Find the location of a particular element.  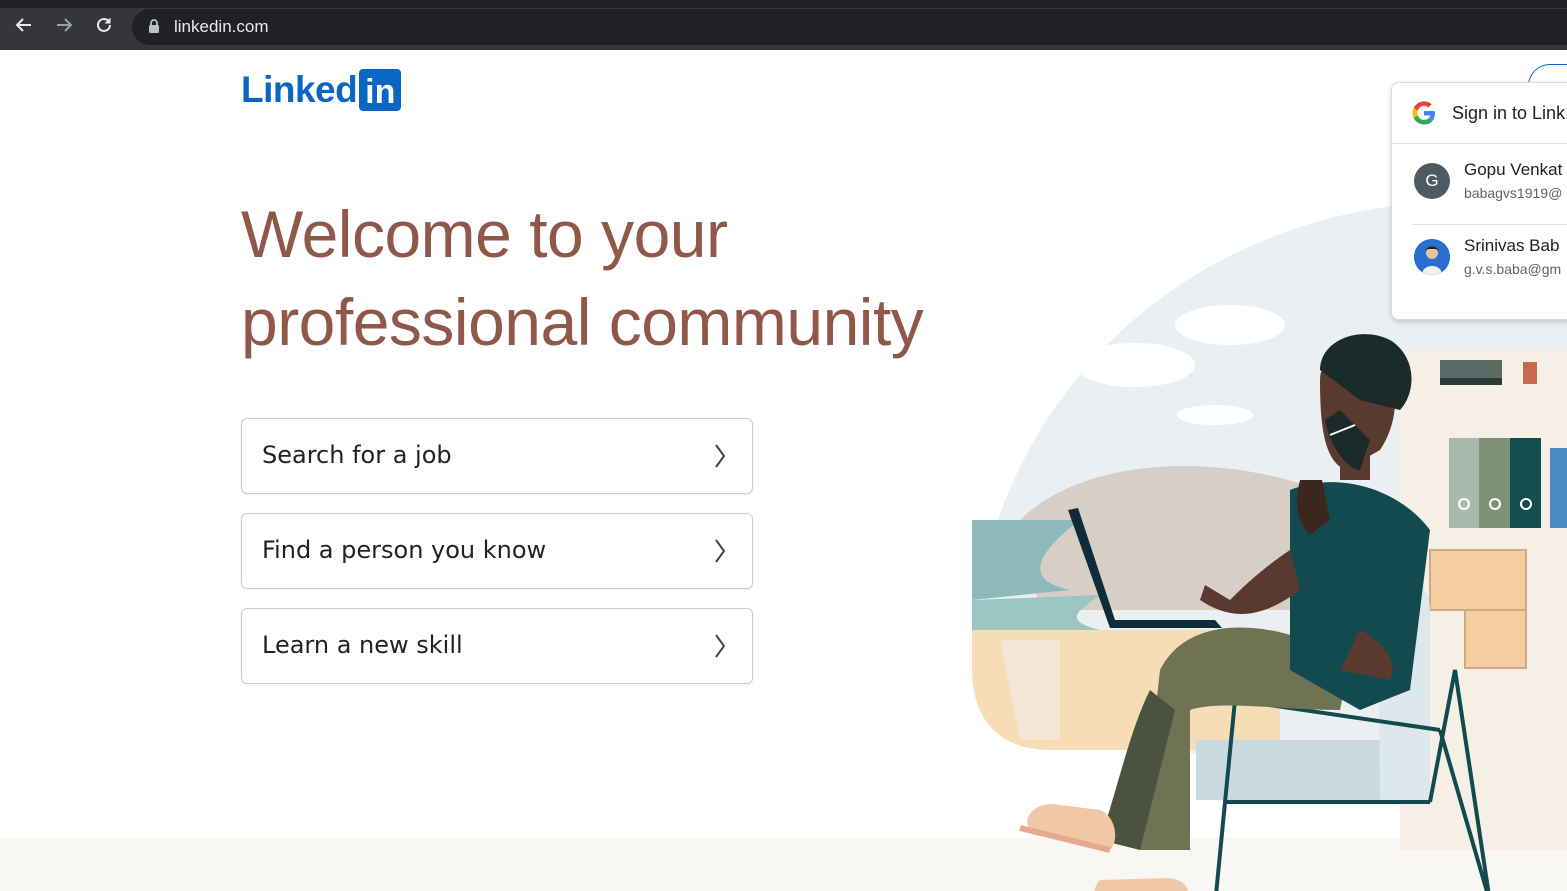

url-text: linkedin.com is located at coordinates (221, 26).